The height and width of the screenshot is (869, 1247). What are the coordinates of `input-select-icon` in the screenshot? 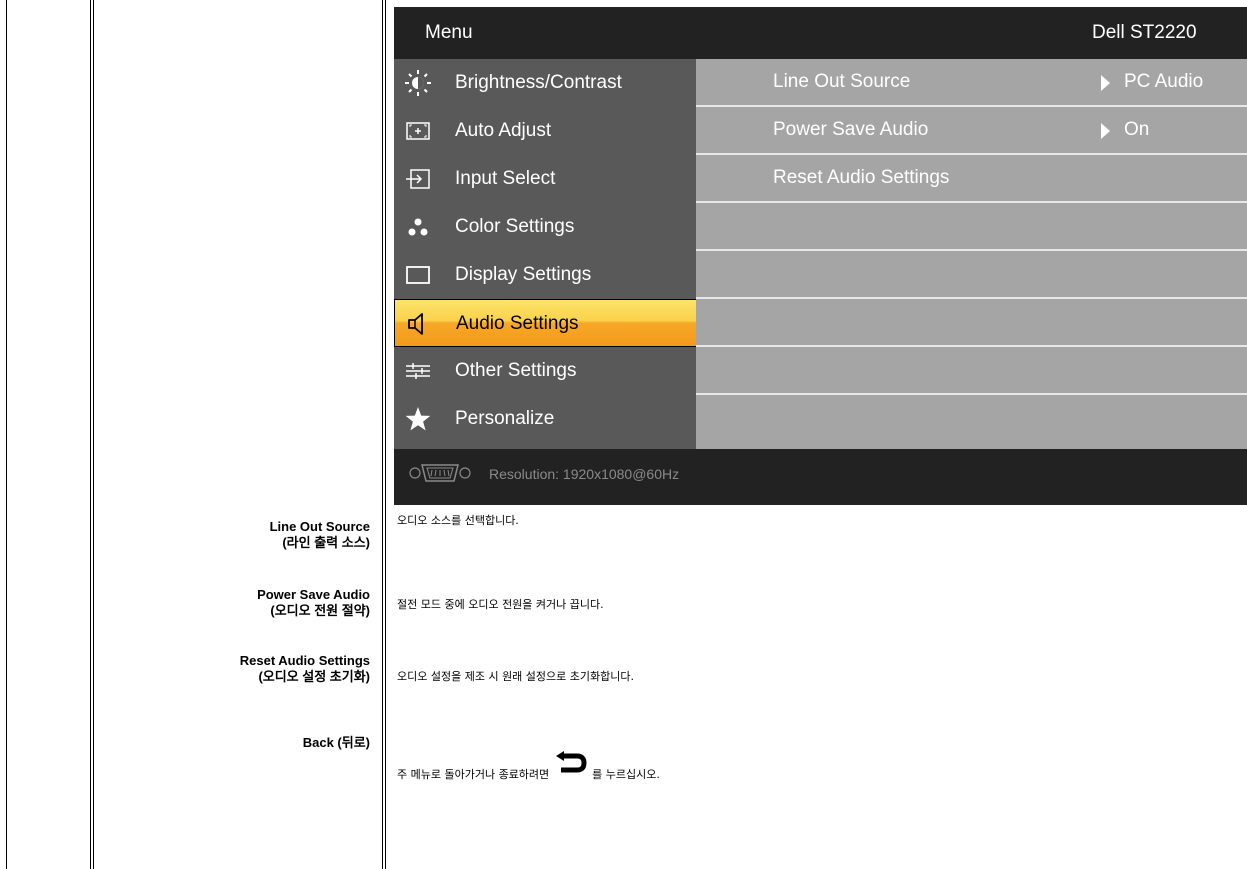 It's located at (418, 179).